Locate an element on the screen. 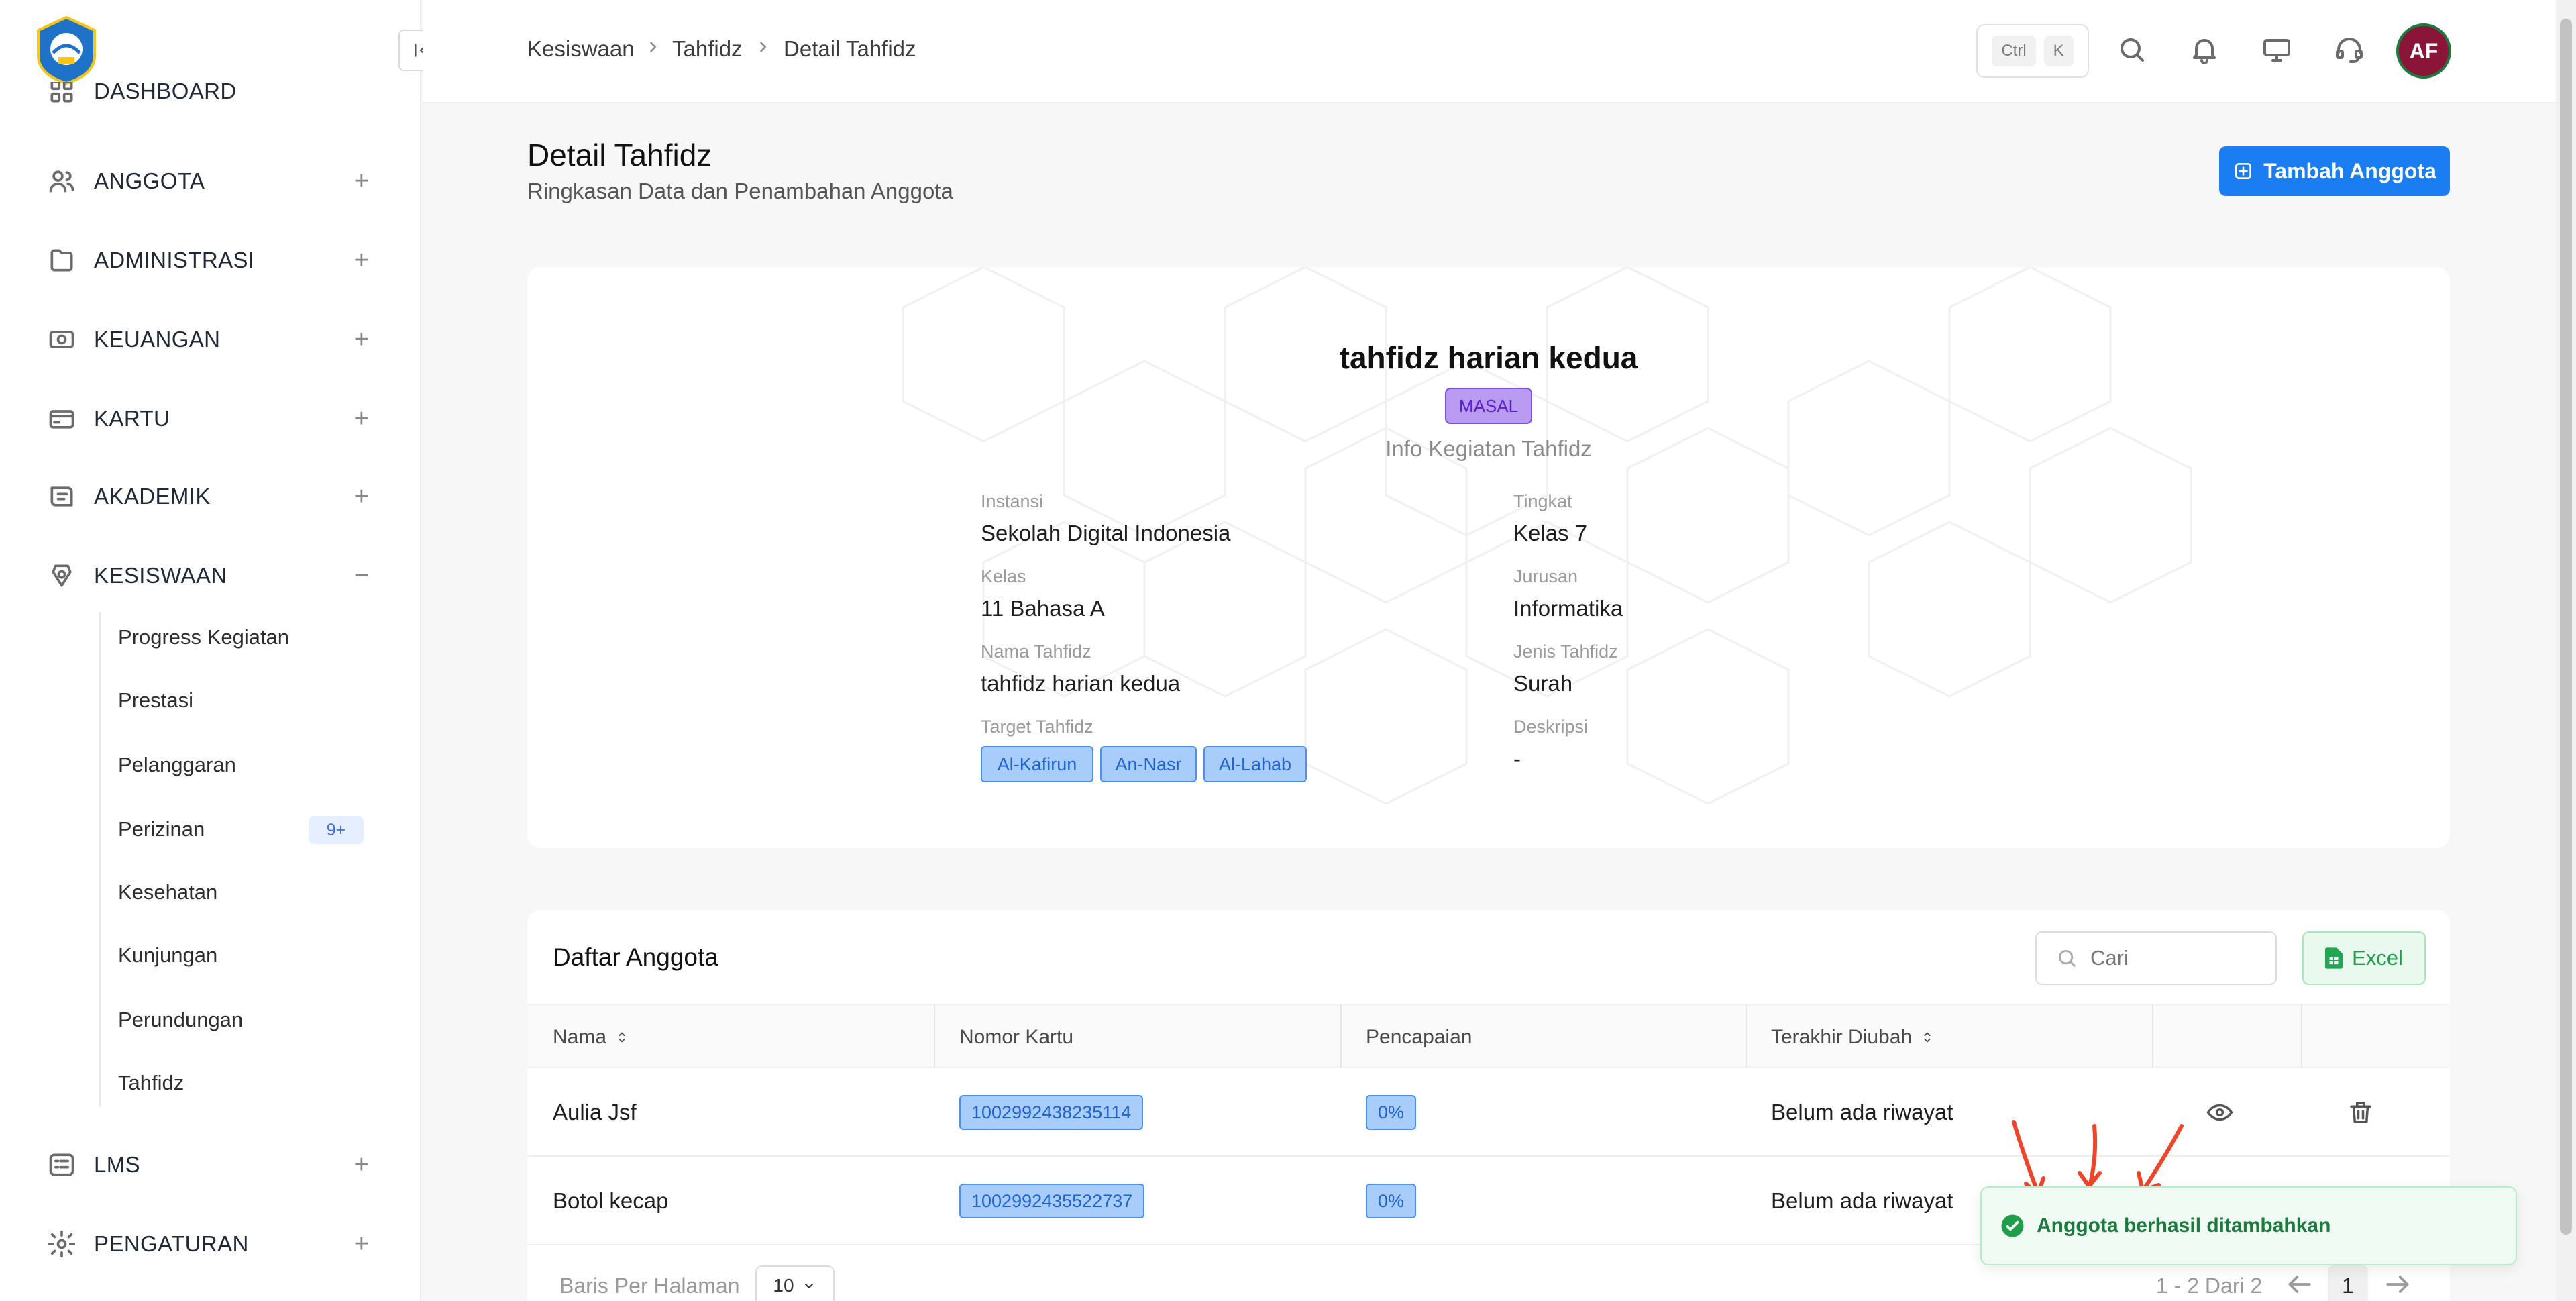 This screenshot has width=2576, height=1301. trash-icon is located at coordinates (2361, 1112).